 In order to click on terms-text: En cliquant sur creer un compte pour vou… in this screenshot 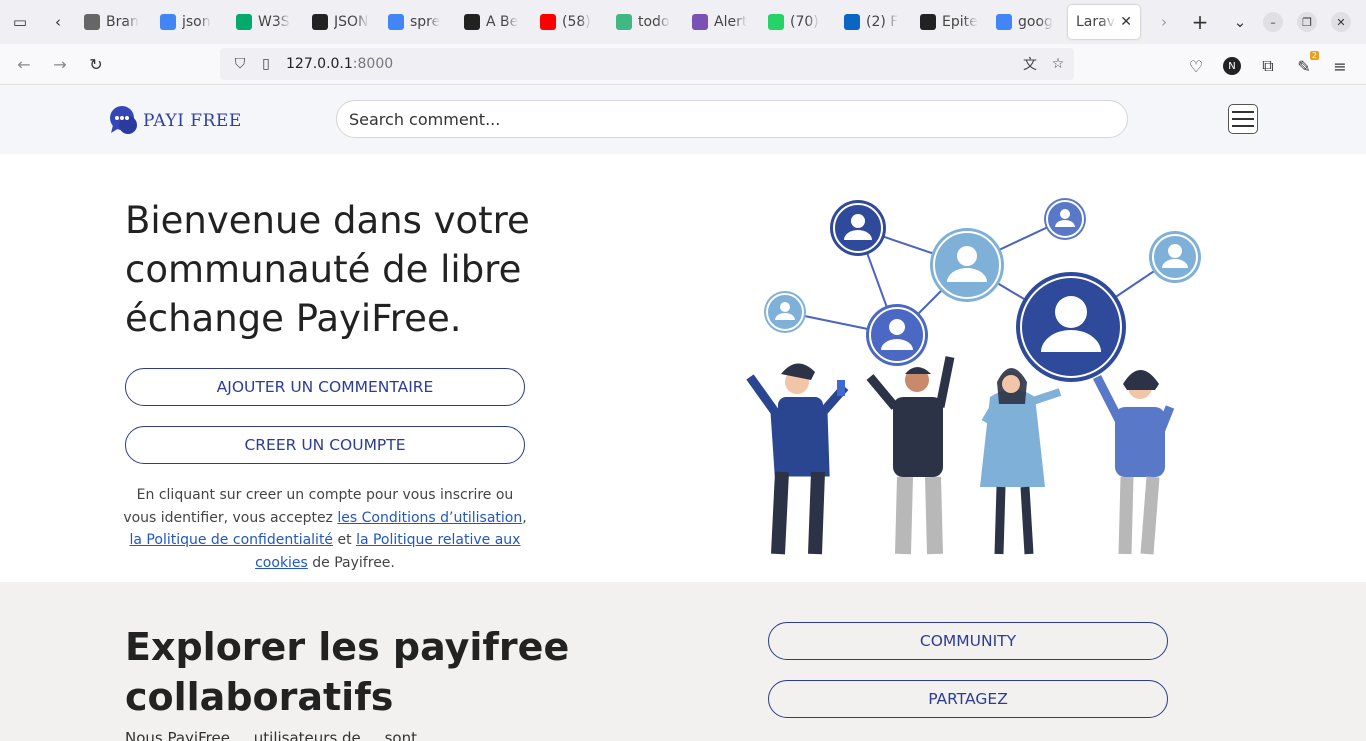, I will do `click(325, 529)`.